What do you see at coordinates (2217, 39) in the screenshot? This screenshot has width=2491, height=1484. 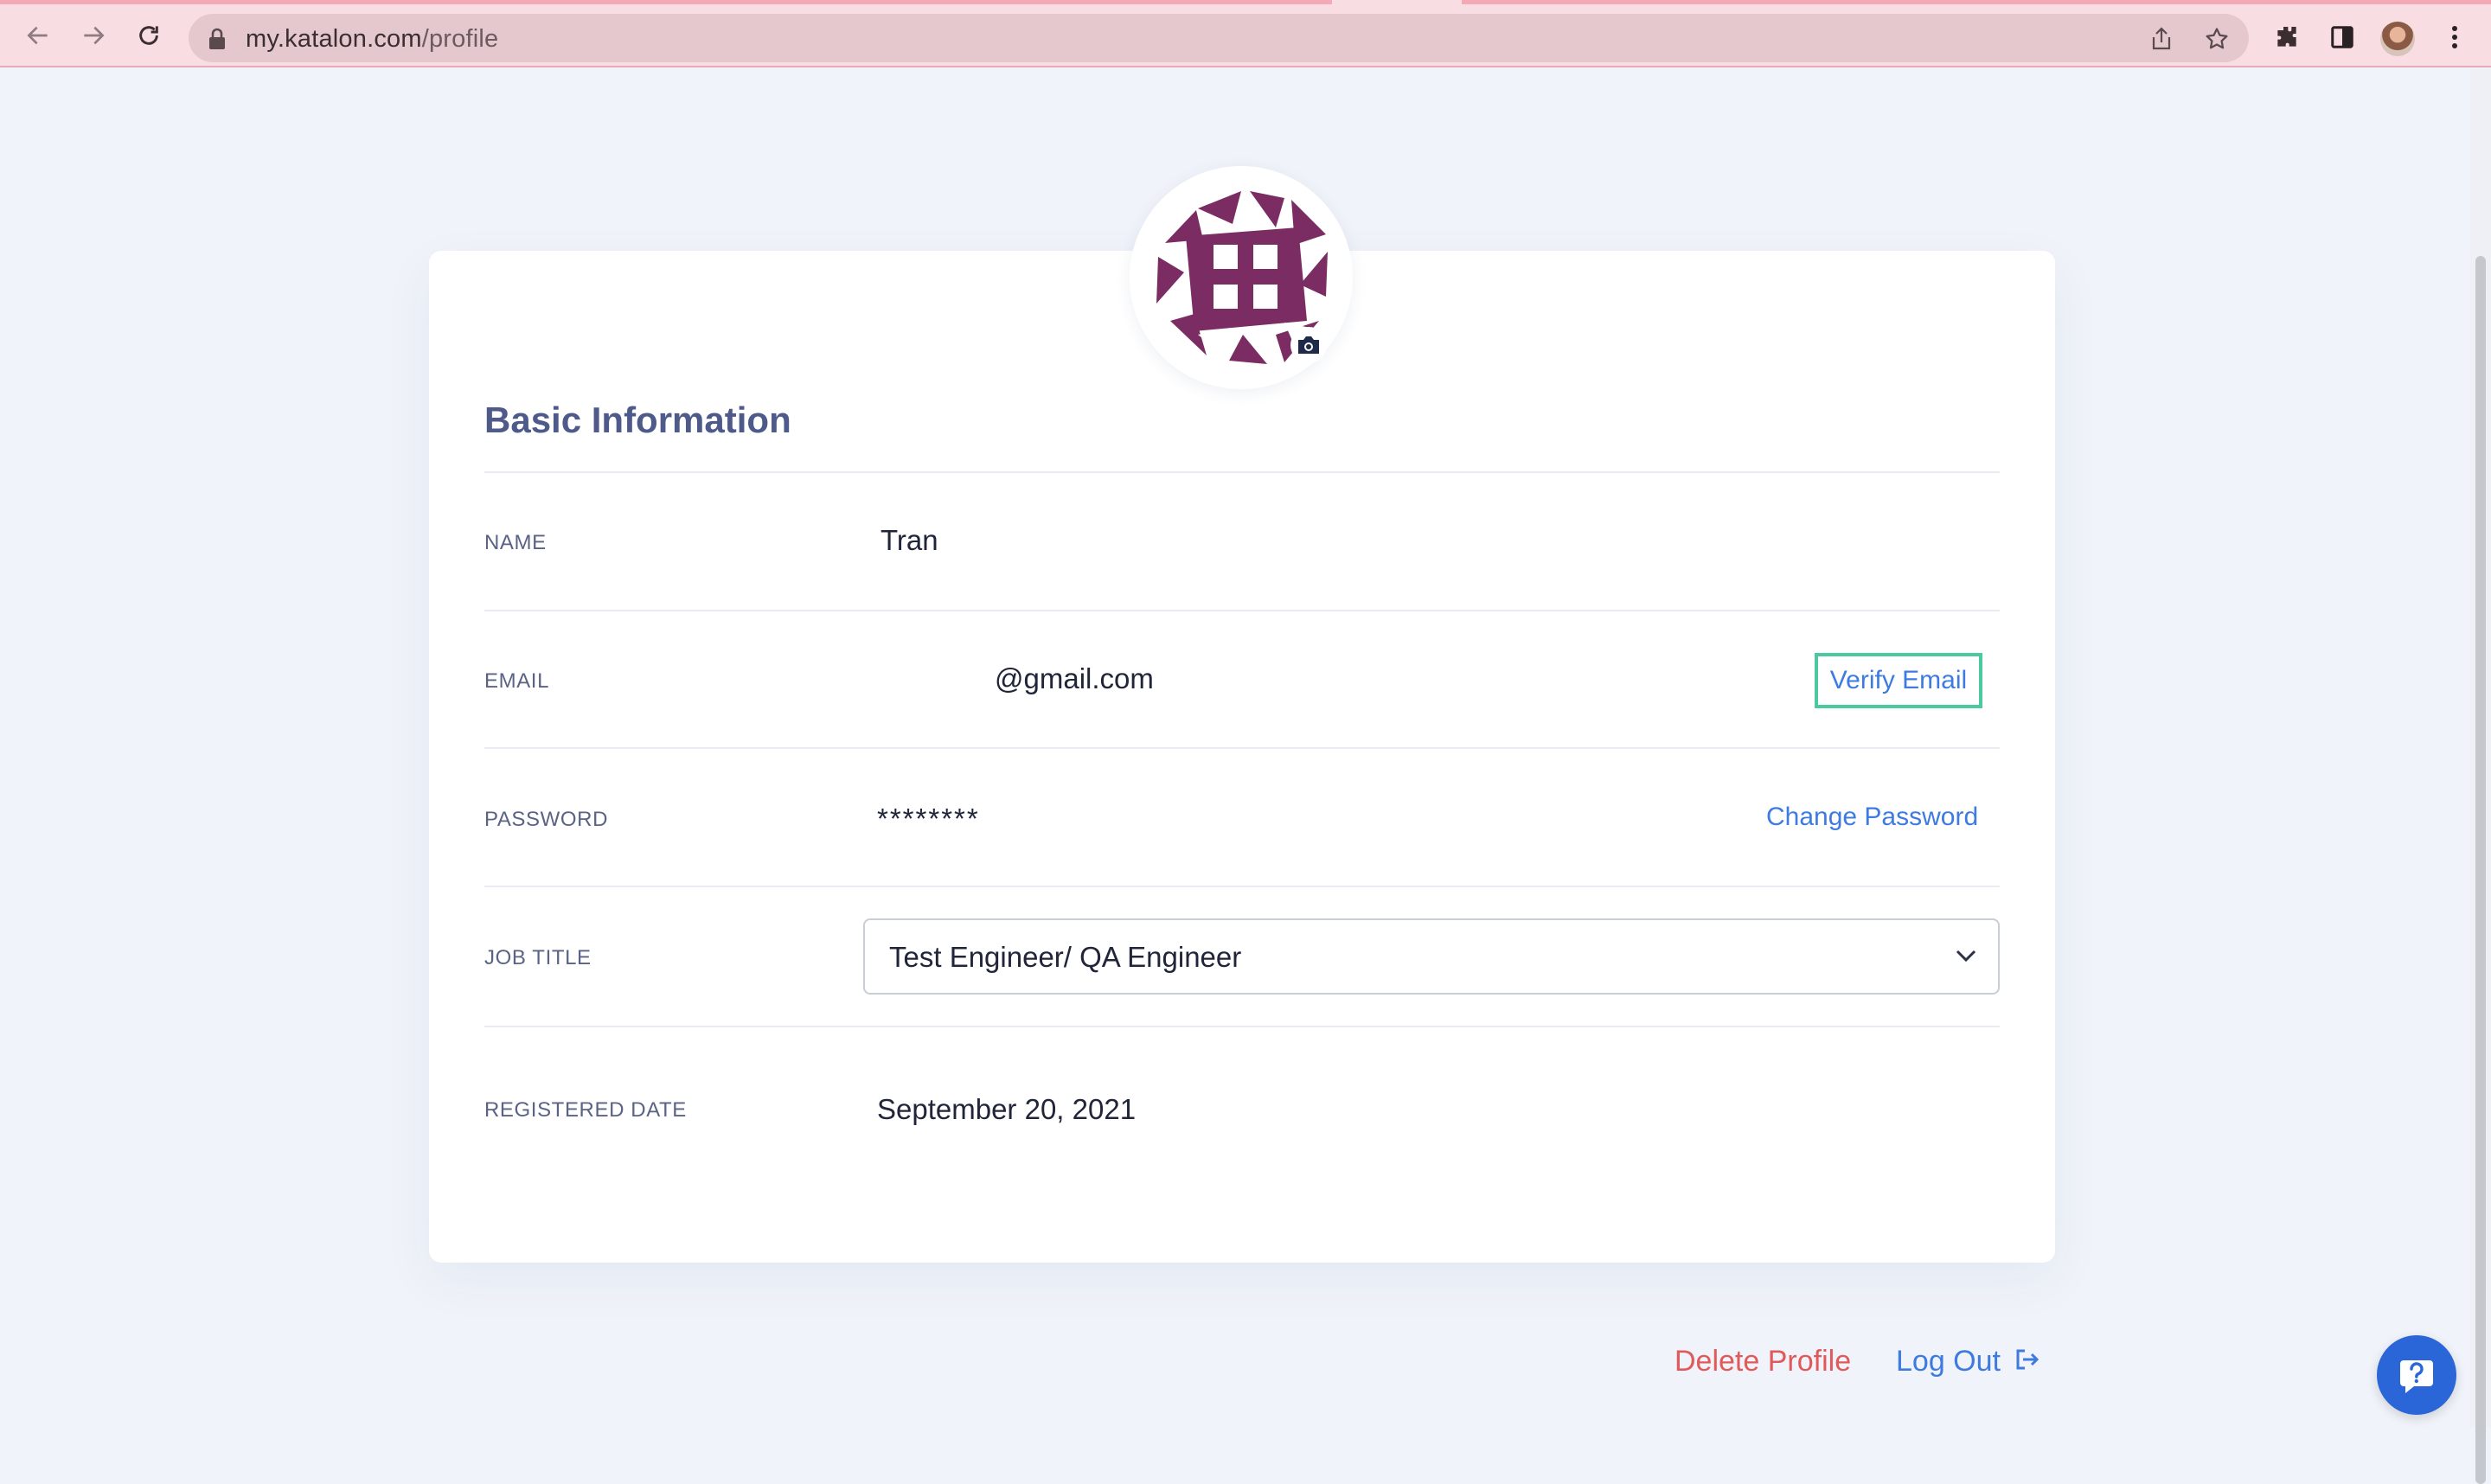 I see `star-icon` at bounding box center [2217, 39].